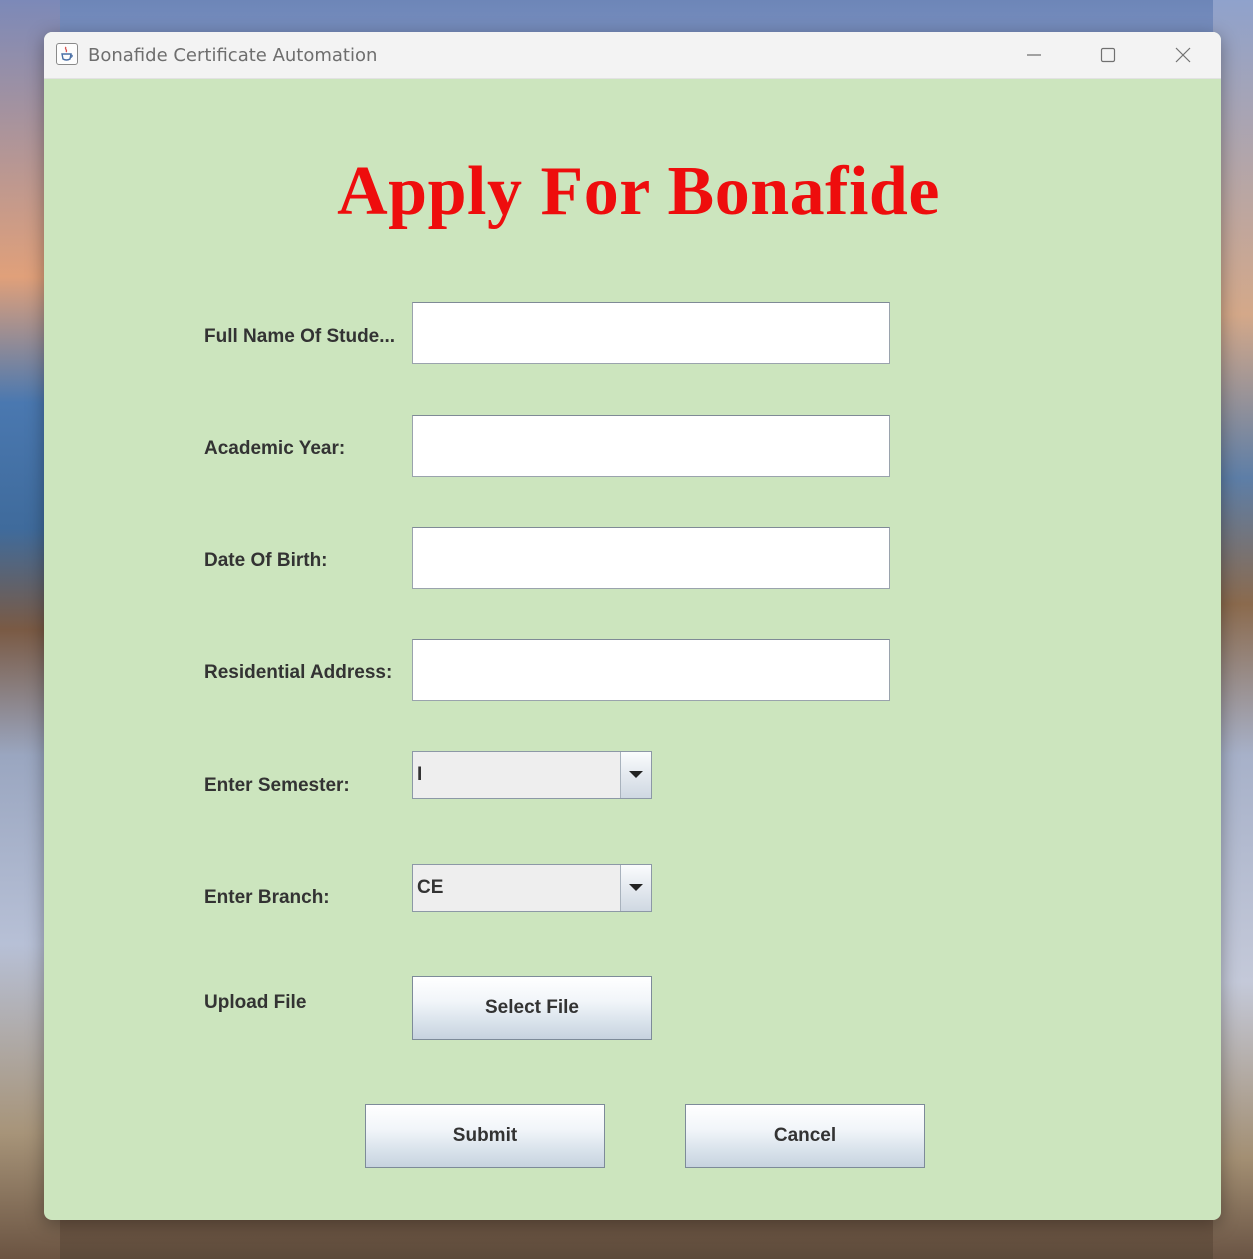 Image resolution: width=1253 pixels, height=1259 pixels. I want to click on date-of-birth-input, so click(651, 558).